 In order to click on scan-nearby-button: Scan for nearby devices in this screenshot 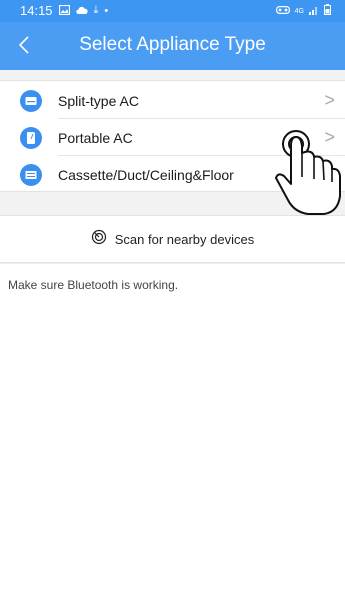, I will do `click(172, 239)`.